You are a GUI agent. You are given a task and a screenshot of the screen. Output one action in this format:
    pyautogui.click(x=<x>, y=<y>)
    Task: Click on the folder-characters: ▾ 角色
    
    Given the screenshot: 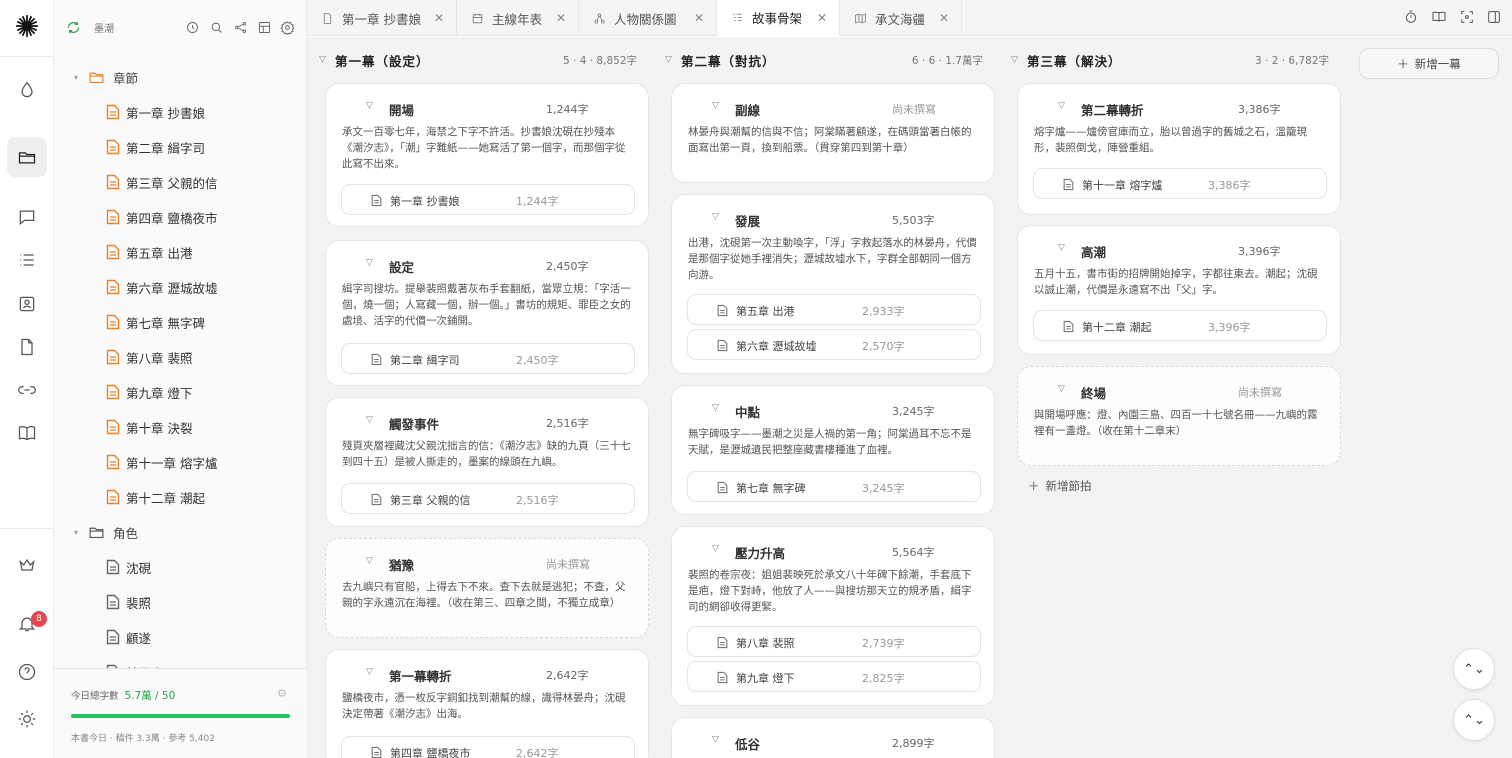 What is the action you would take?
    pyautogui.click(x=106, y=532)
    